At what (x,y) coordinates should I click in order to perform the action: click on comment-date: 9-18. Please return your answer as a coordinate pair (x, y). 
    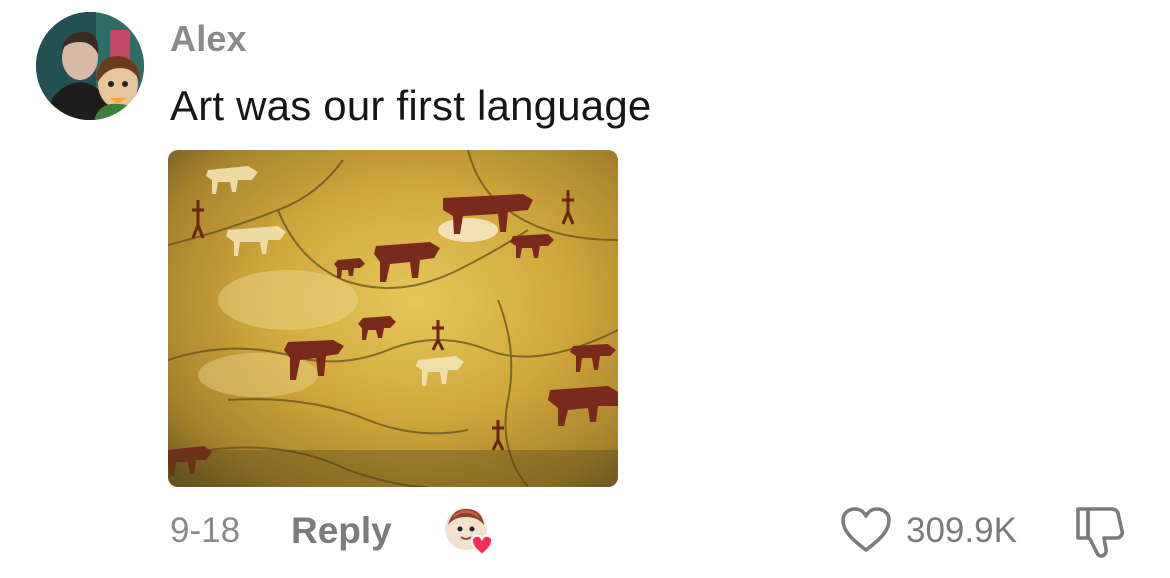
    Looking at the image, I should click on (205, 530).